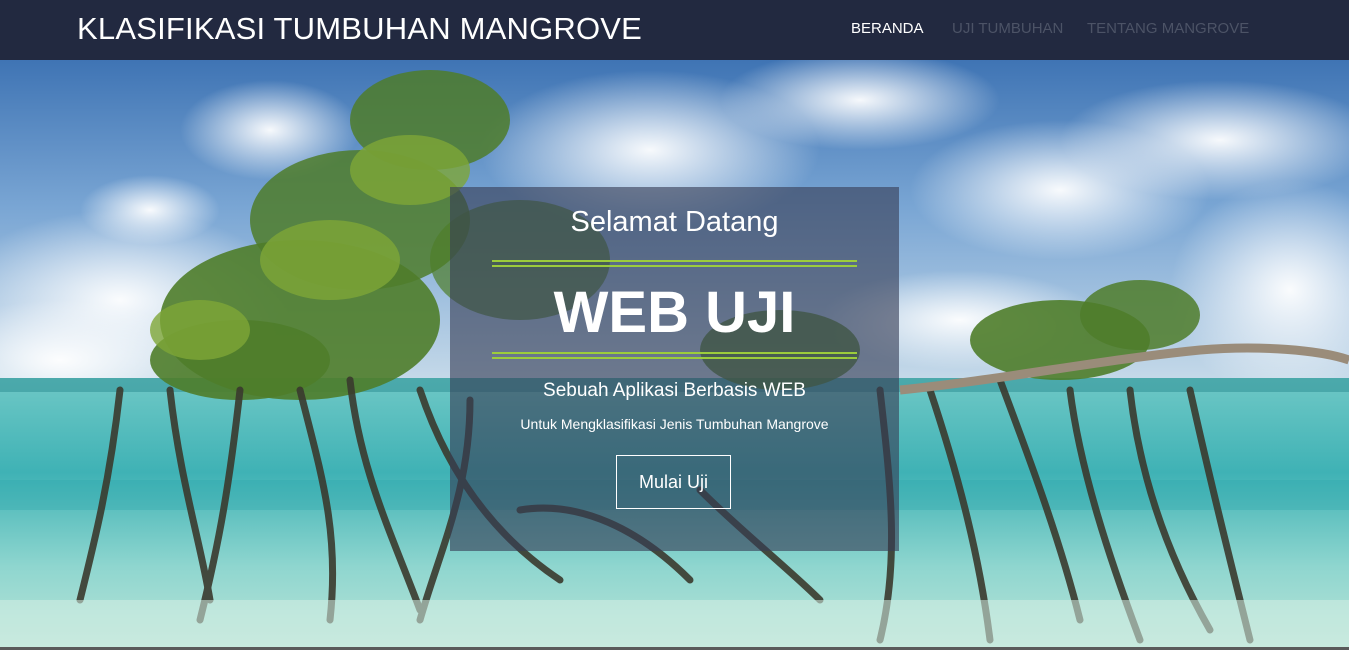  What do you see at coordinates (674, 266) in the screenshot?
I see `divider-top-lower` at bounding box center [674, 266].